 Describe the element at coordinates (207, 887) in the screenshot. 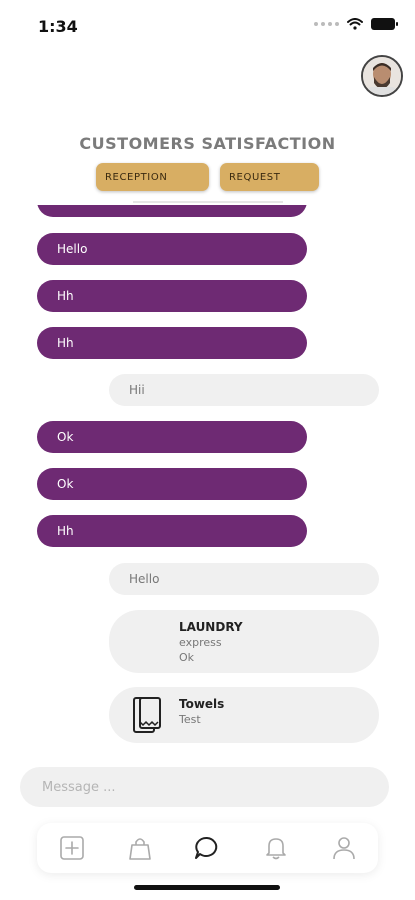

I see `home-indicator` at that location.